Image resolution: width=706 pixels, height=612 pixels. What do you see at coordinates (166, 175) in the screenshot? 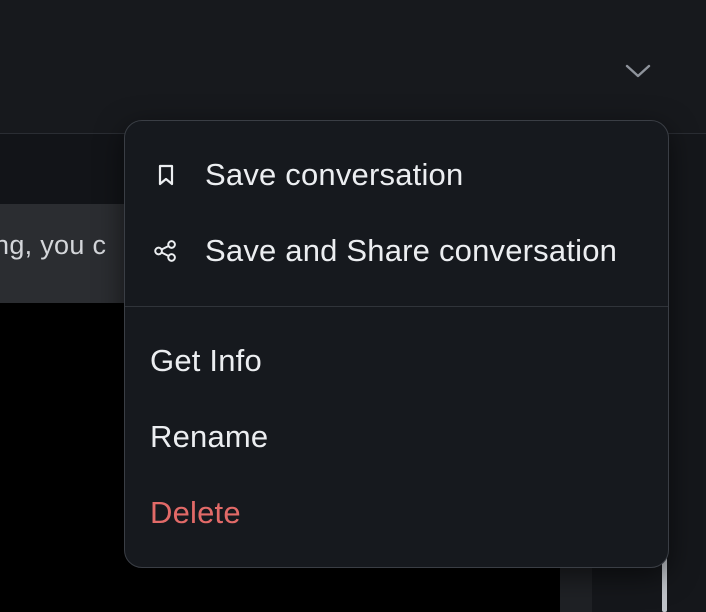
I see `bookmark-icon` at bounding box center [166, 175].